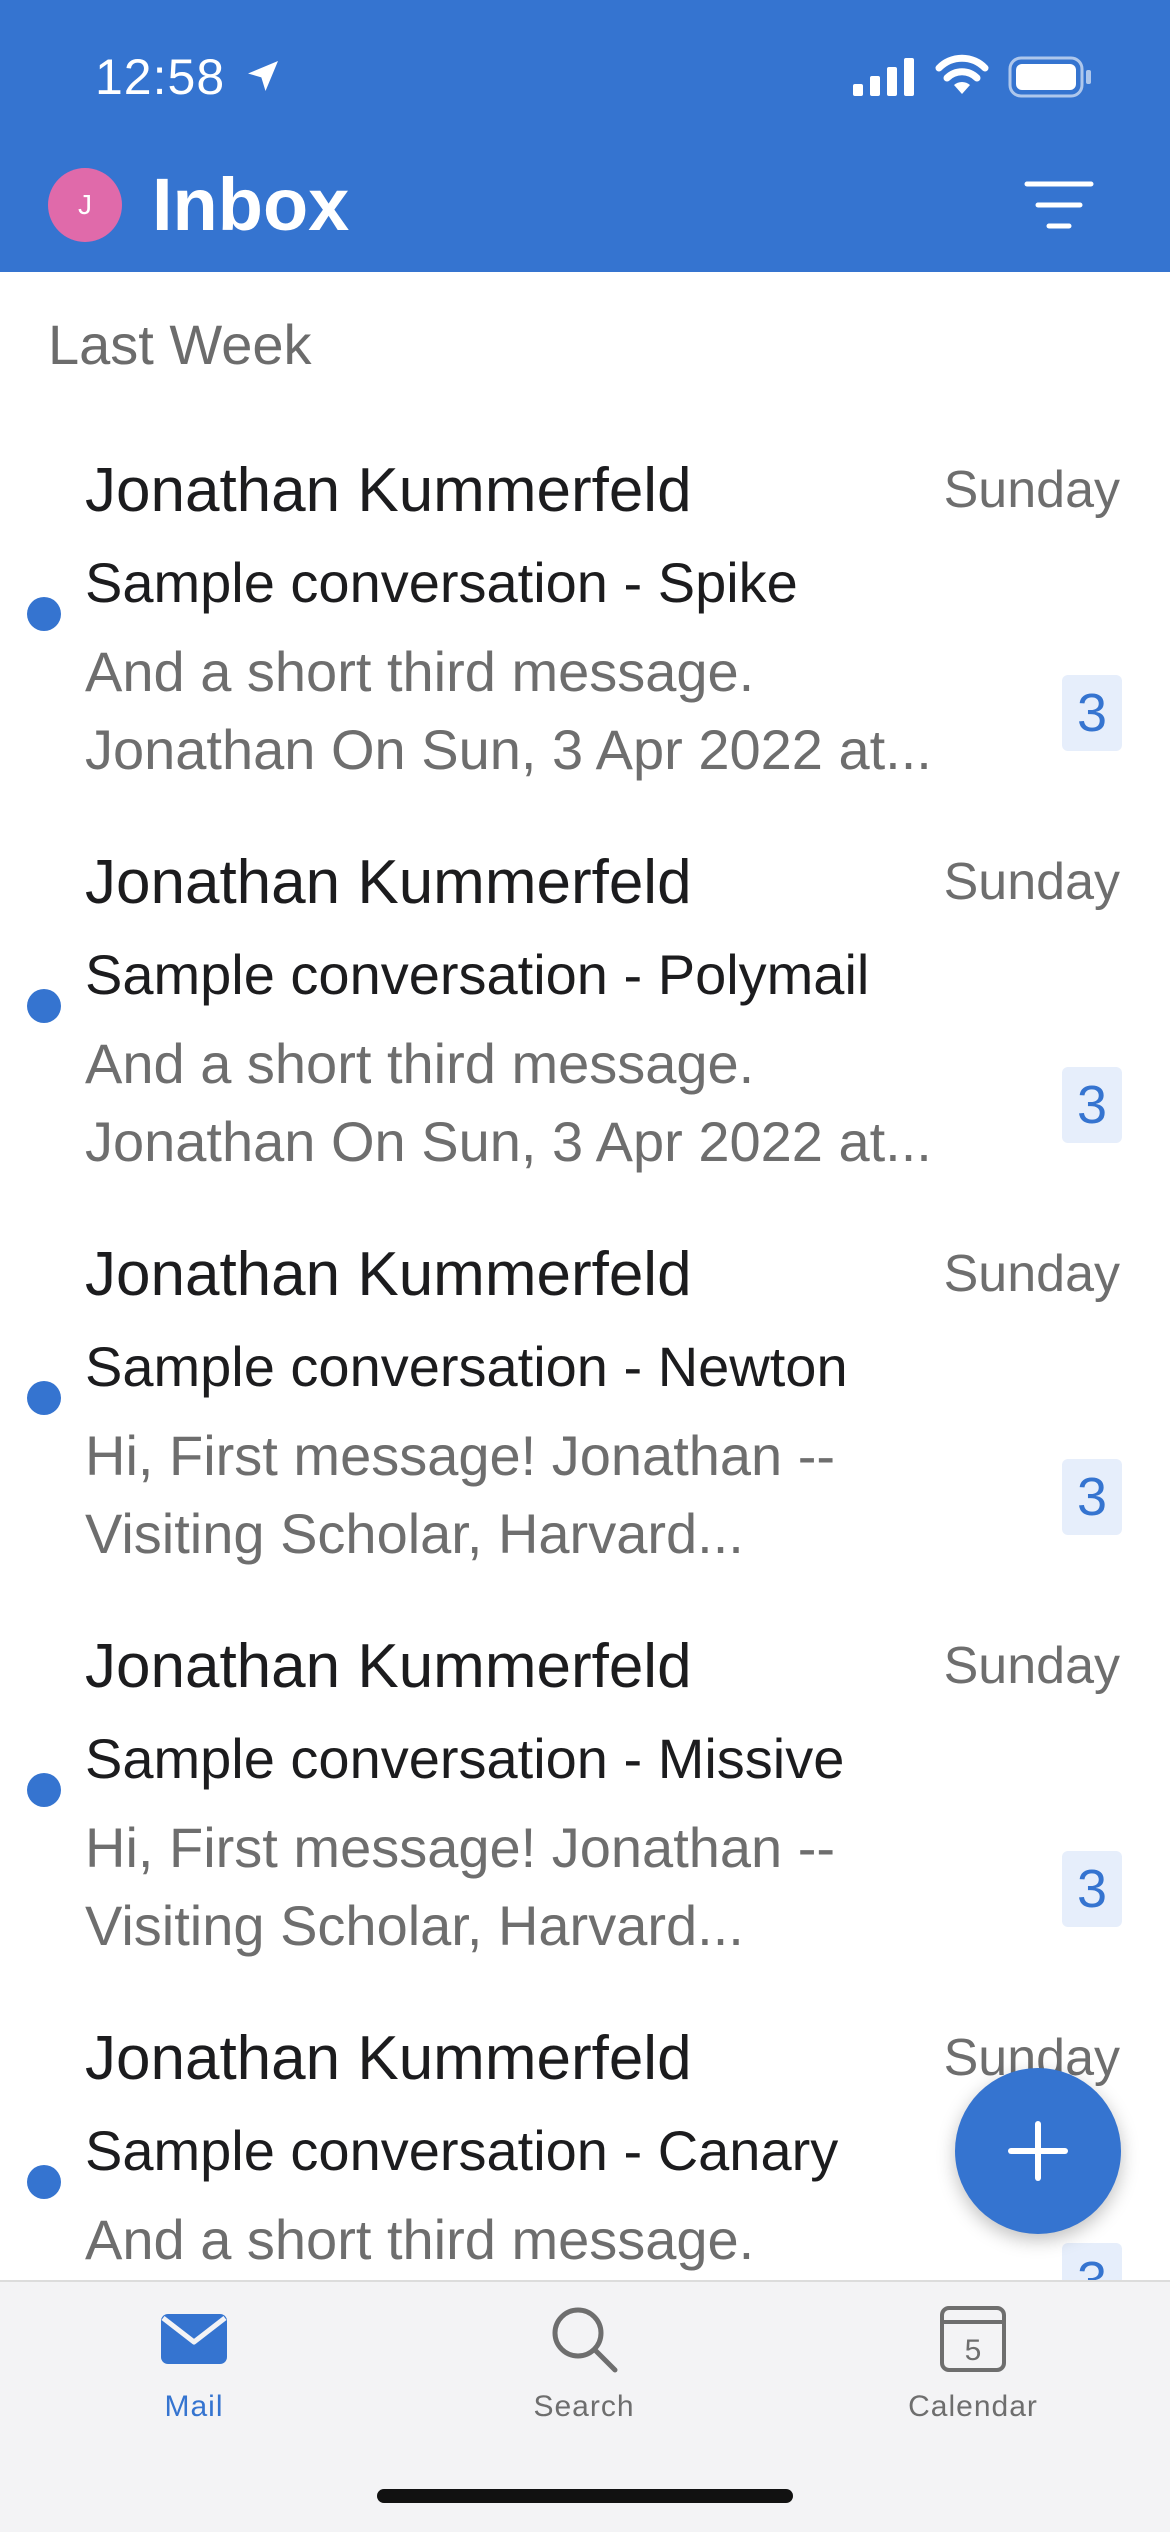  I want to click on tab-search: Search, so click(584, 2372).